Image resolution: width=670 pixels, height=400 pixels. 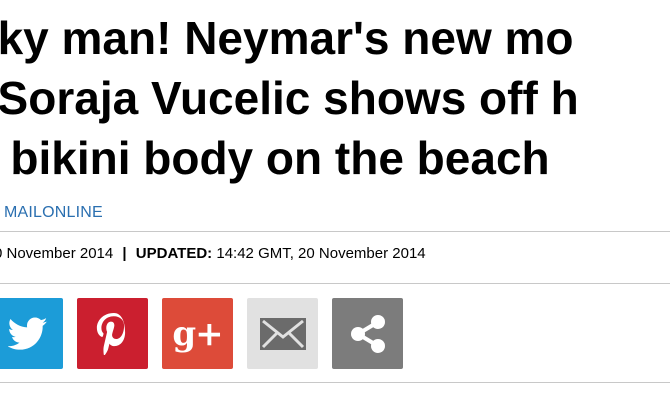 What do you see at coordinates (335, 231) in the screenshot?
I see `divider-top` at bounding box center [335, 231].